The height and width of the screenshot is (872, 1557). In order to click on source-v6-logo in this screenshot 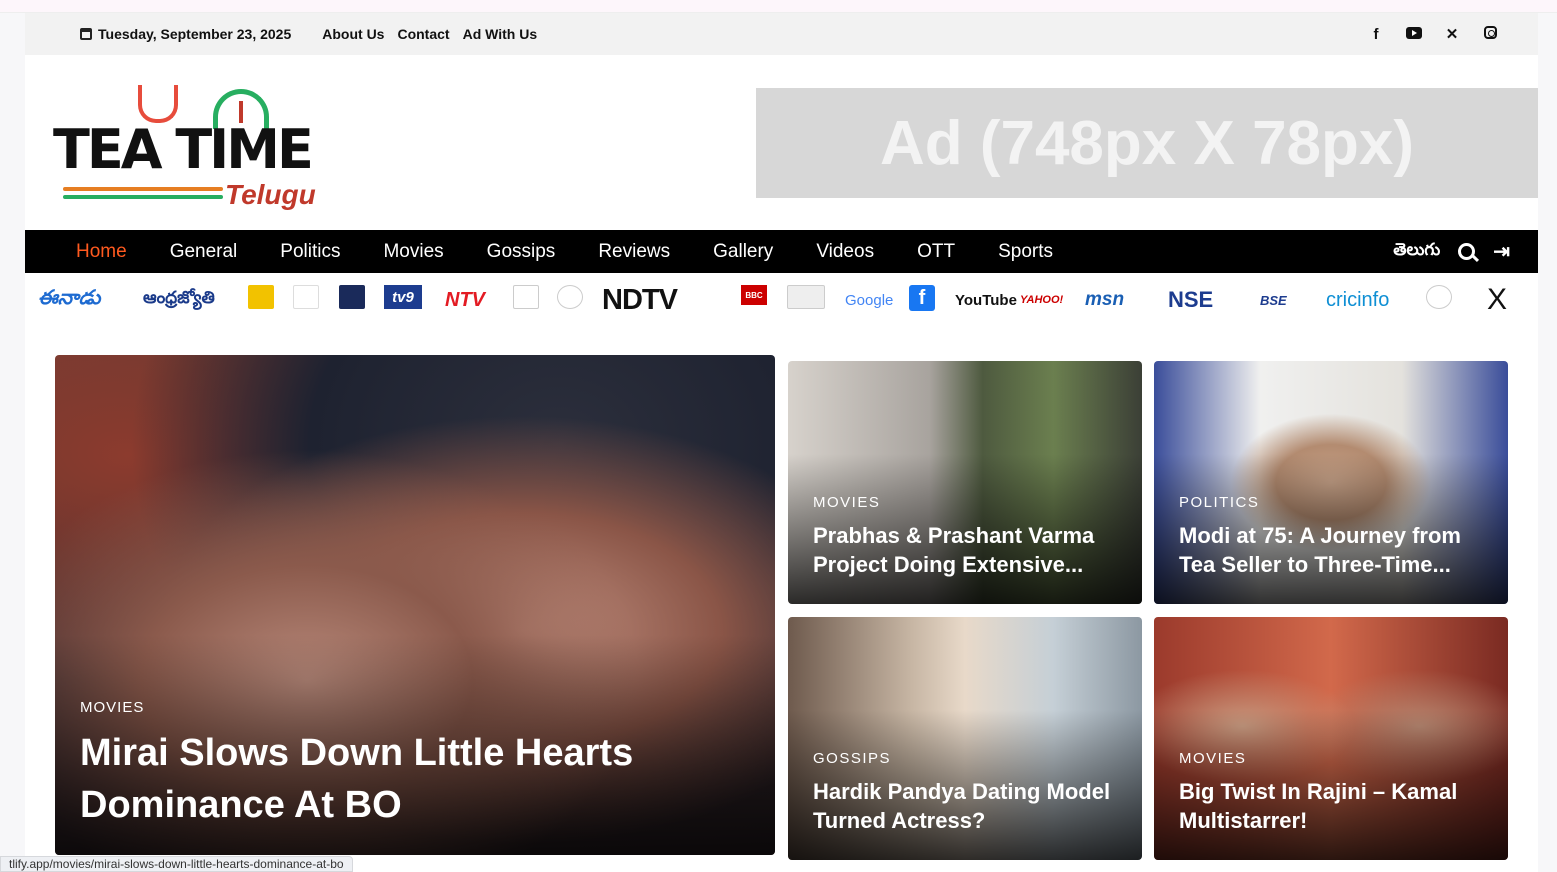, I will do `click(570, 297)`.